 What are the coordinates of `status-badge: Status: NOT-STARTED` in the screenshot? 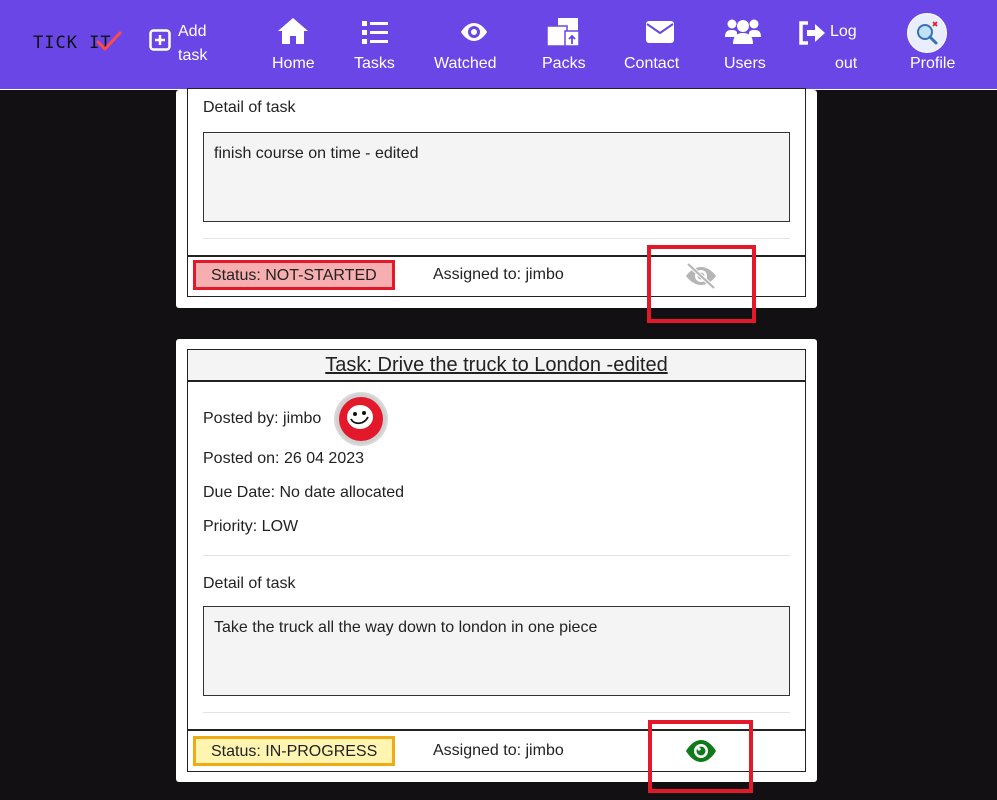 It's located at (294, 275).